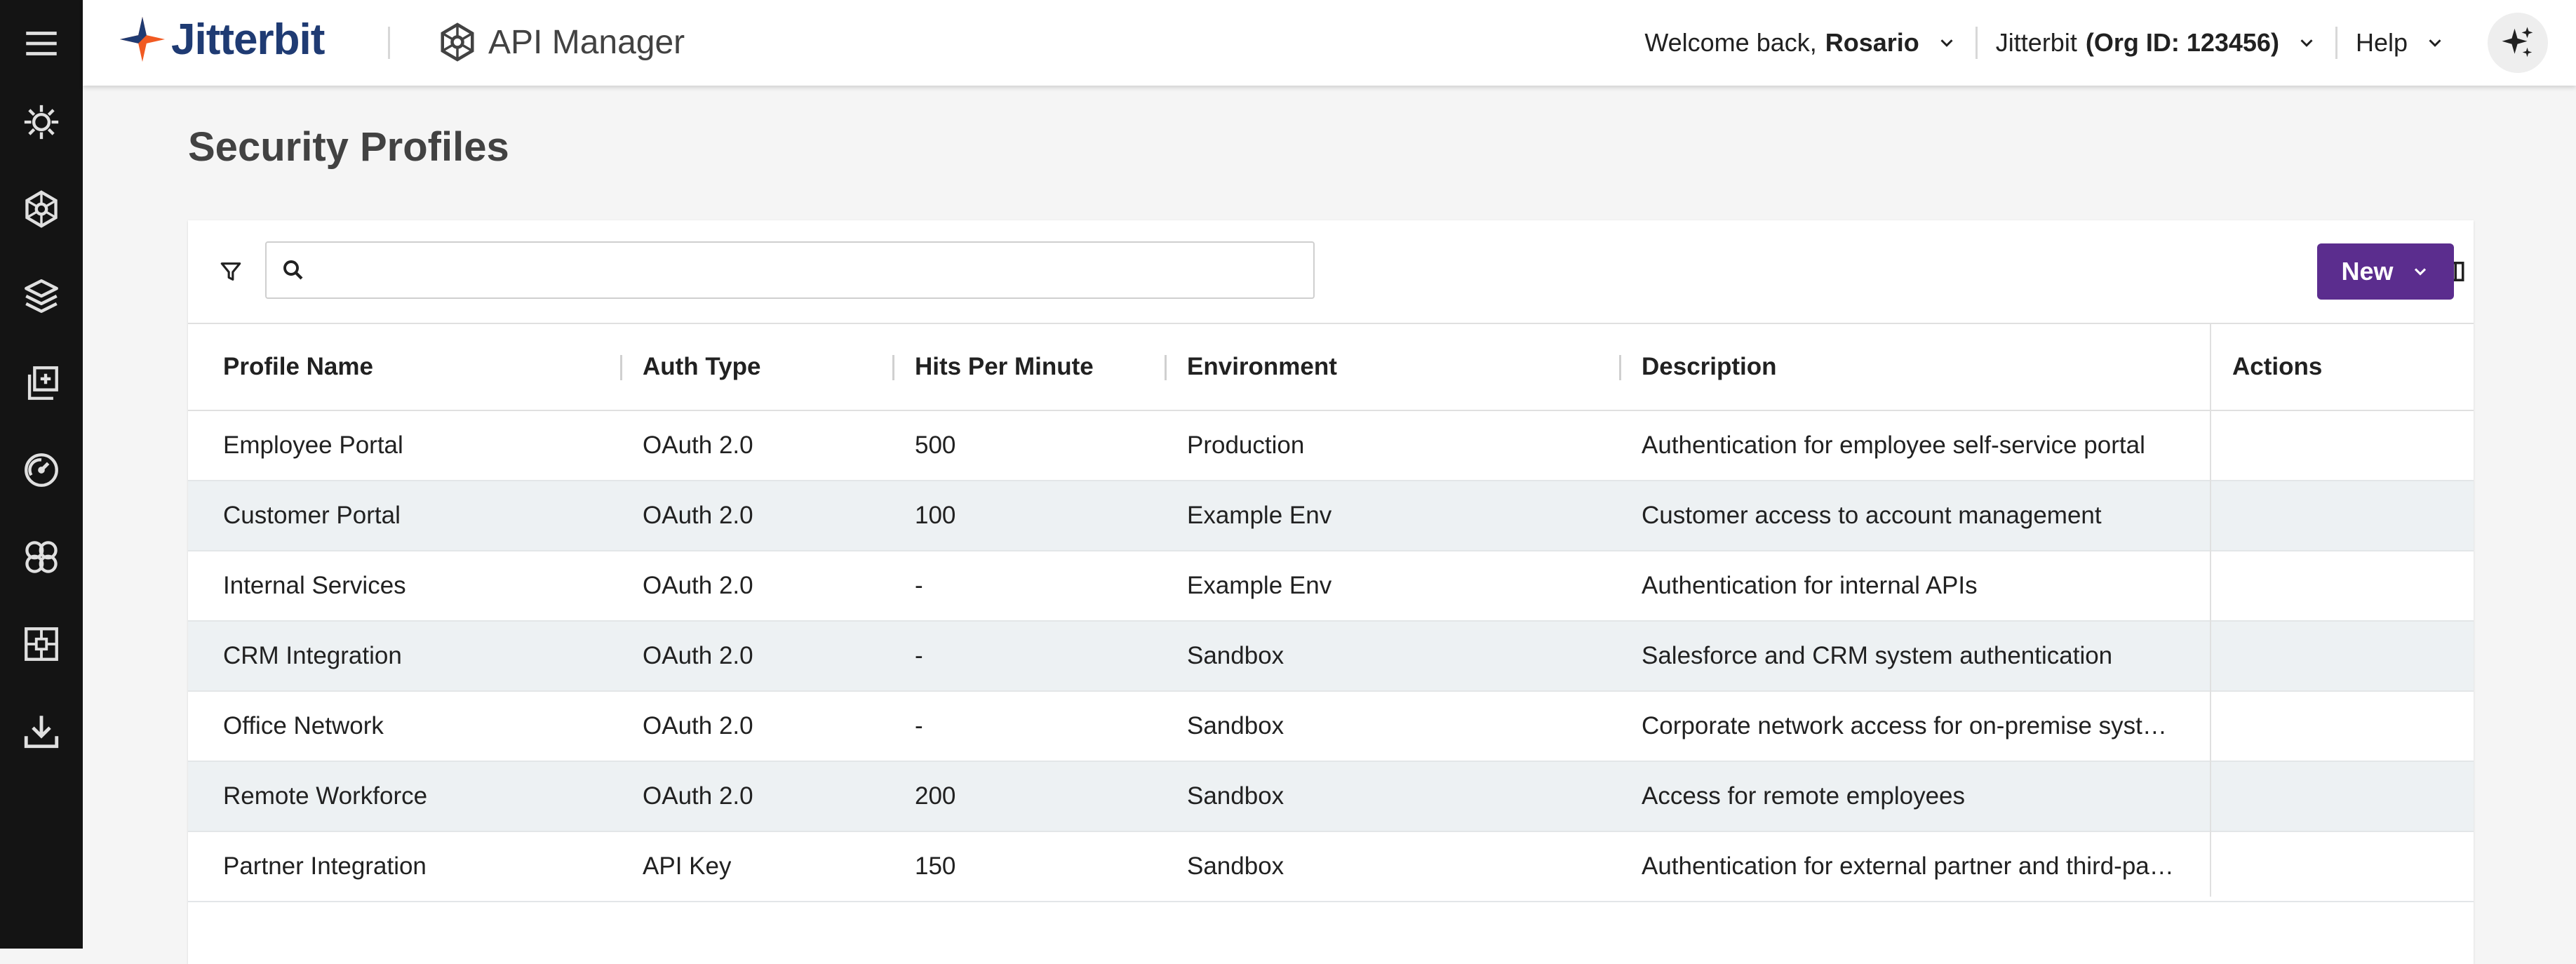 This screenshot has width=2576, height=964. Describe the element at coordinates (801, 270) in the screenshot. I see `search-input` at that location.